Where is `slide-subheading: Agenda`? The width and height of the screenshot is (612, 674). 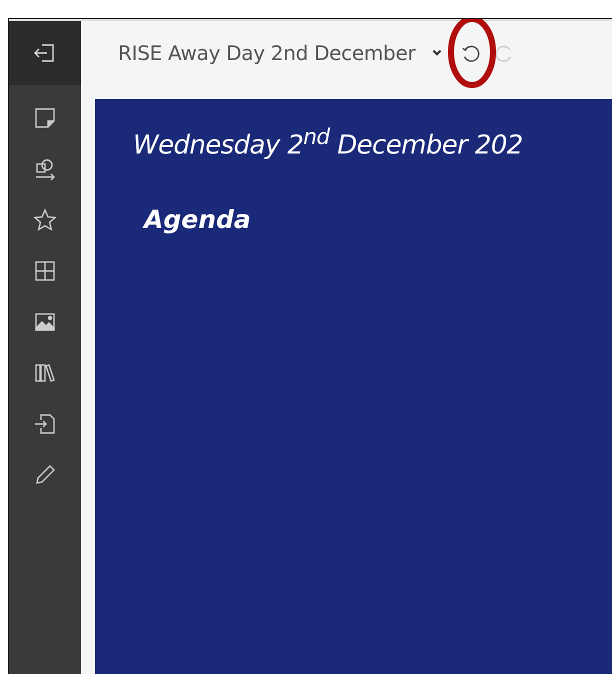
slide-subheading: Agenda is located at coordinates (197, 219).